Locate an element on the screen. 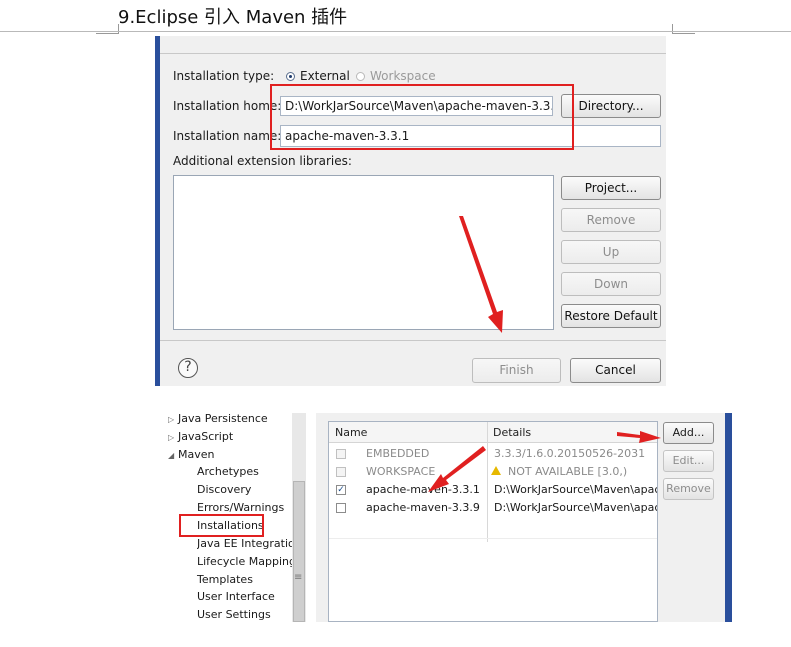 The image size is (791, 647). help-icon: ? is located at coordinates (188, 368).